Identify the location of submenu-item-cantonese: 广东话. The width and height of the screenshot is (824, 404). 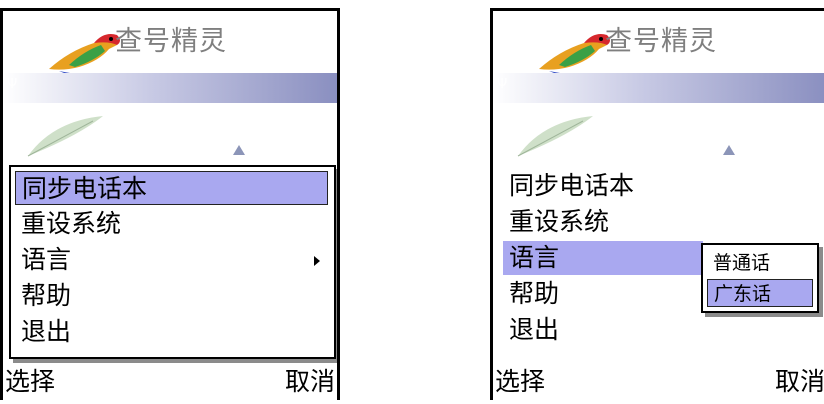
(760, 293).